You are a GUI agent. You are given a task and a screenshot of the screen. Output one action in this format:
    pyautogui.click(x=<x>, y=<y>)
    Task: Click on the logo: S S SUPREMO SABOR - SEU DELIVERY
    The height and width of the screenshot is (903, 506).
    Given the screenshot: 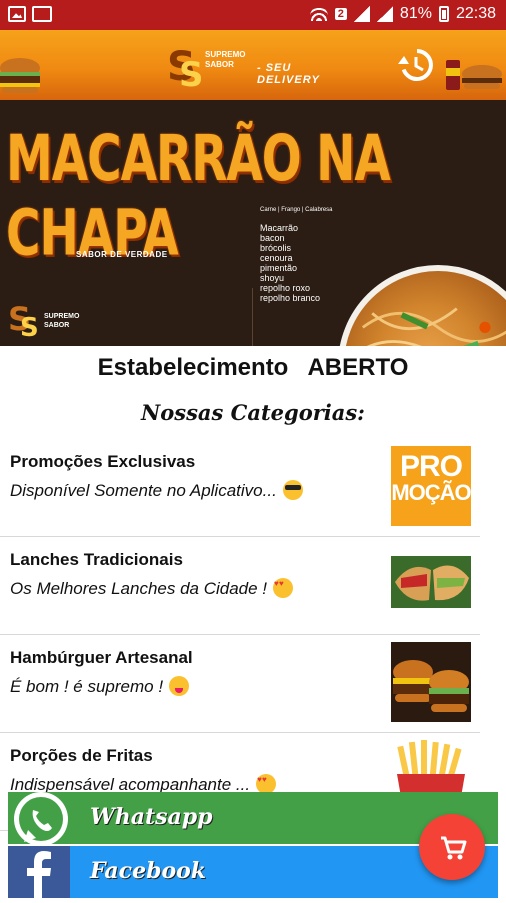 What is the action you would take?
    pyautogui.click(x=260, y=66)
    